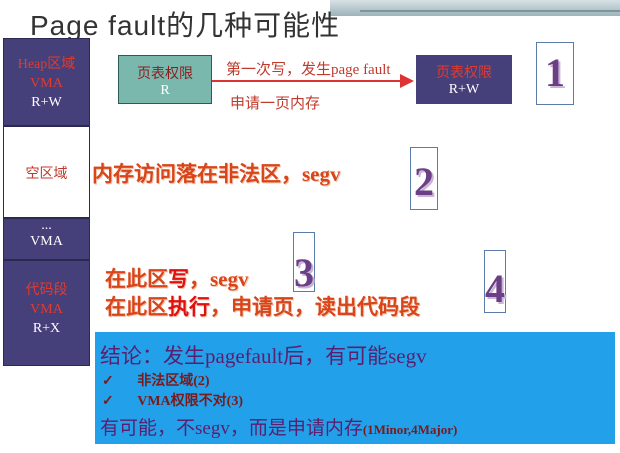  I want to click on case-number-box-1: 1, so click(555, 73).